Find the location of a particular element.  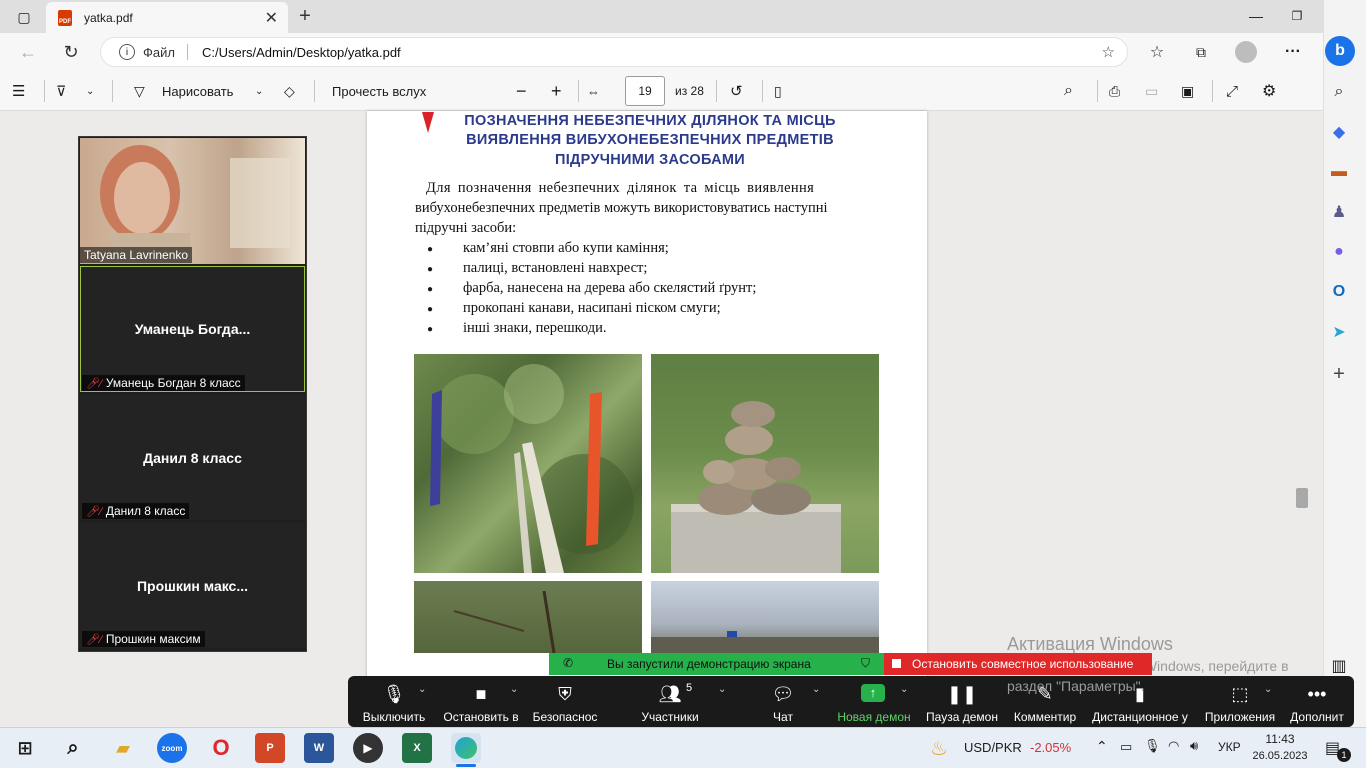

info-icon: i is located at coordinates (127, 52).